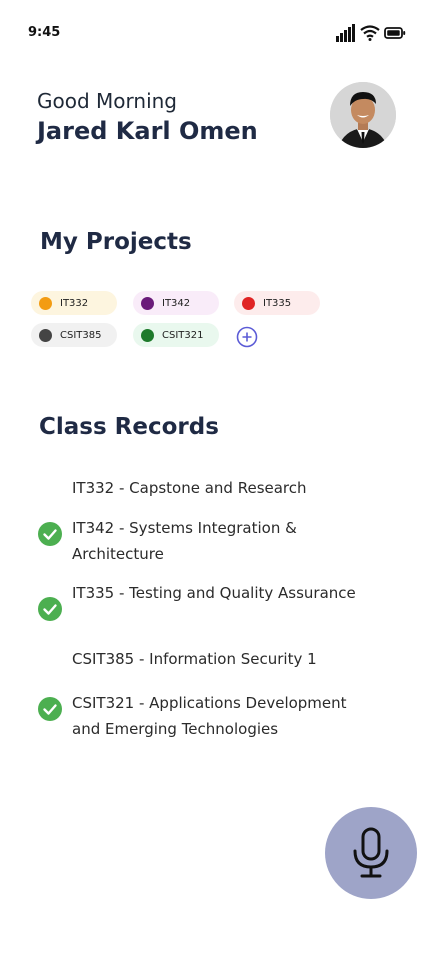  I want to click on project-chip: CSIT385, so click(74, 335).